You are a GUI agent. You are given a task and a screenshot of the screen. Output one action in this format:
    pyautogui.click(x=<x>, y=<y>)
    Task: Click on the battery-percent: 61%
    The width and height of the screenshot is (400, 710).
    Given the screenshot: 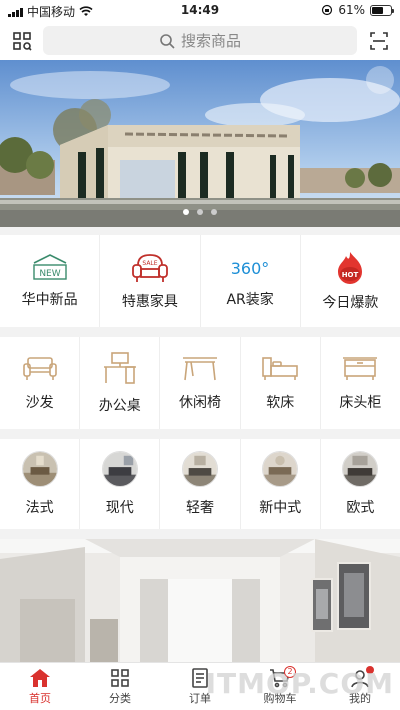 What is the action you would take?
    pyautogui.click(x=351, y=10)
    